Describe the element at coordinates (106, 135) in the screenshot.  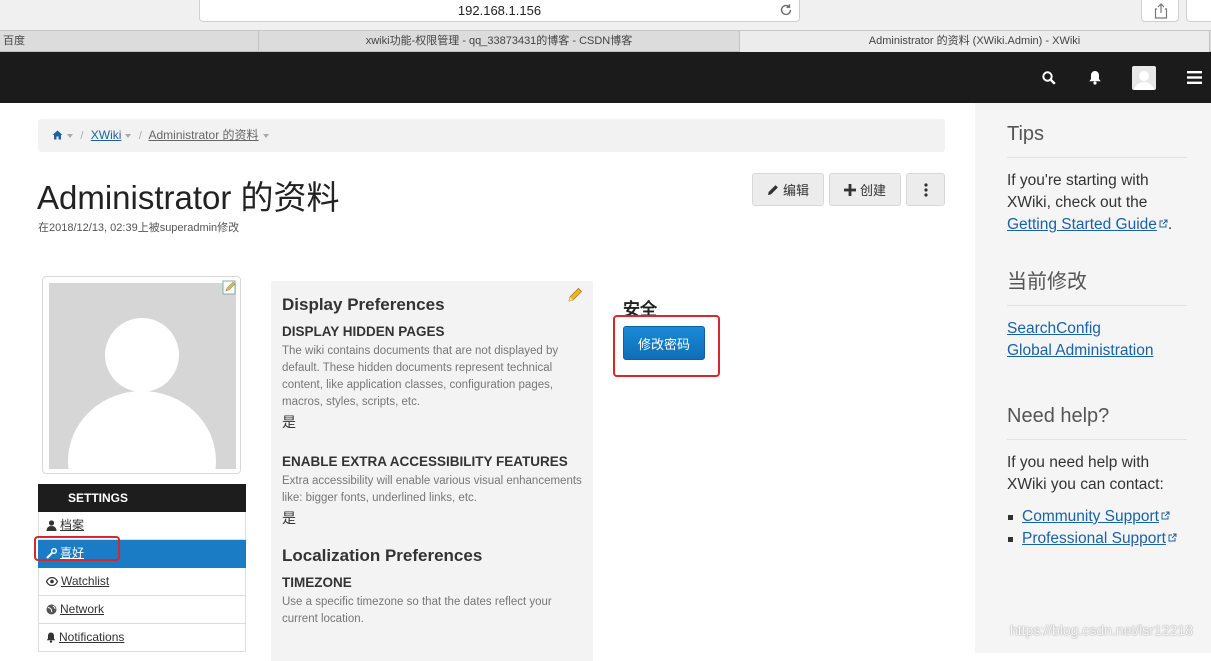
I see `breadcrumb-wiki-link: XWiki` at that location.